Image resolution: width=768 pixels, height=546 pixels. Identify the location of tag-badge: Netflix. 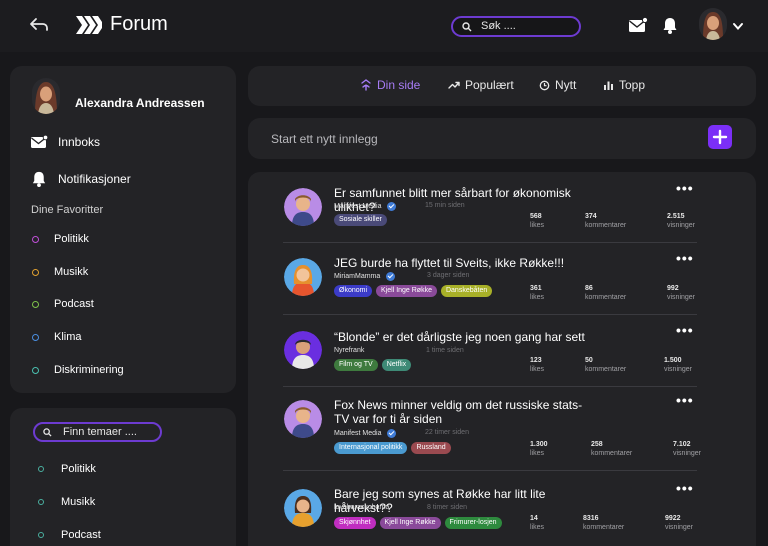
(396, 365).